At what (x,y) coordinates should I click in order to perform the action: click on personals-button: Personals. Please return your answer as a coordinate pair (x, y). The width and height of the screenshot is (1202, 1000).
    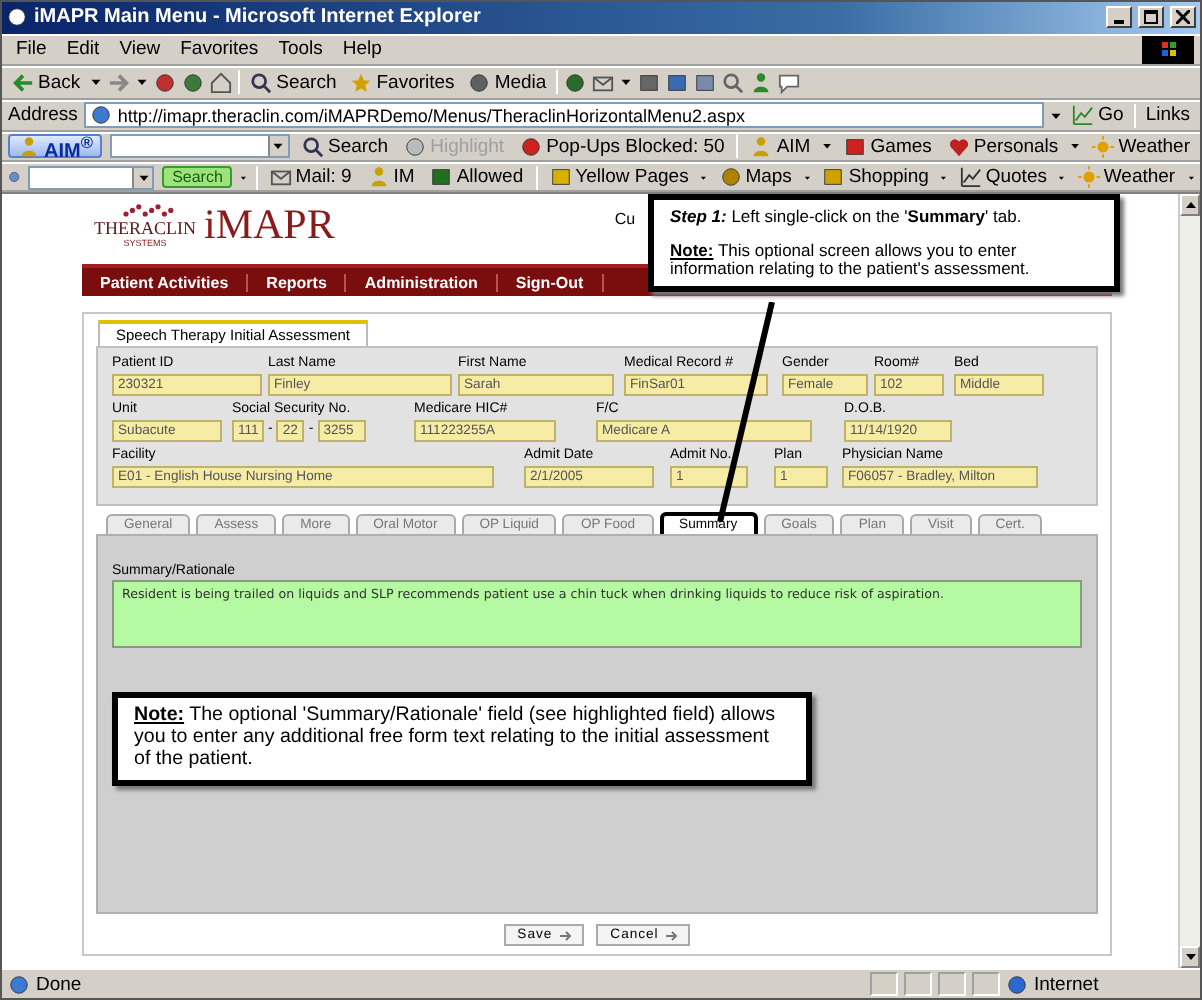
    Looking at the image, I should click on (1003, 146).